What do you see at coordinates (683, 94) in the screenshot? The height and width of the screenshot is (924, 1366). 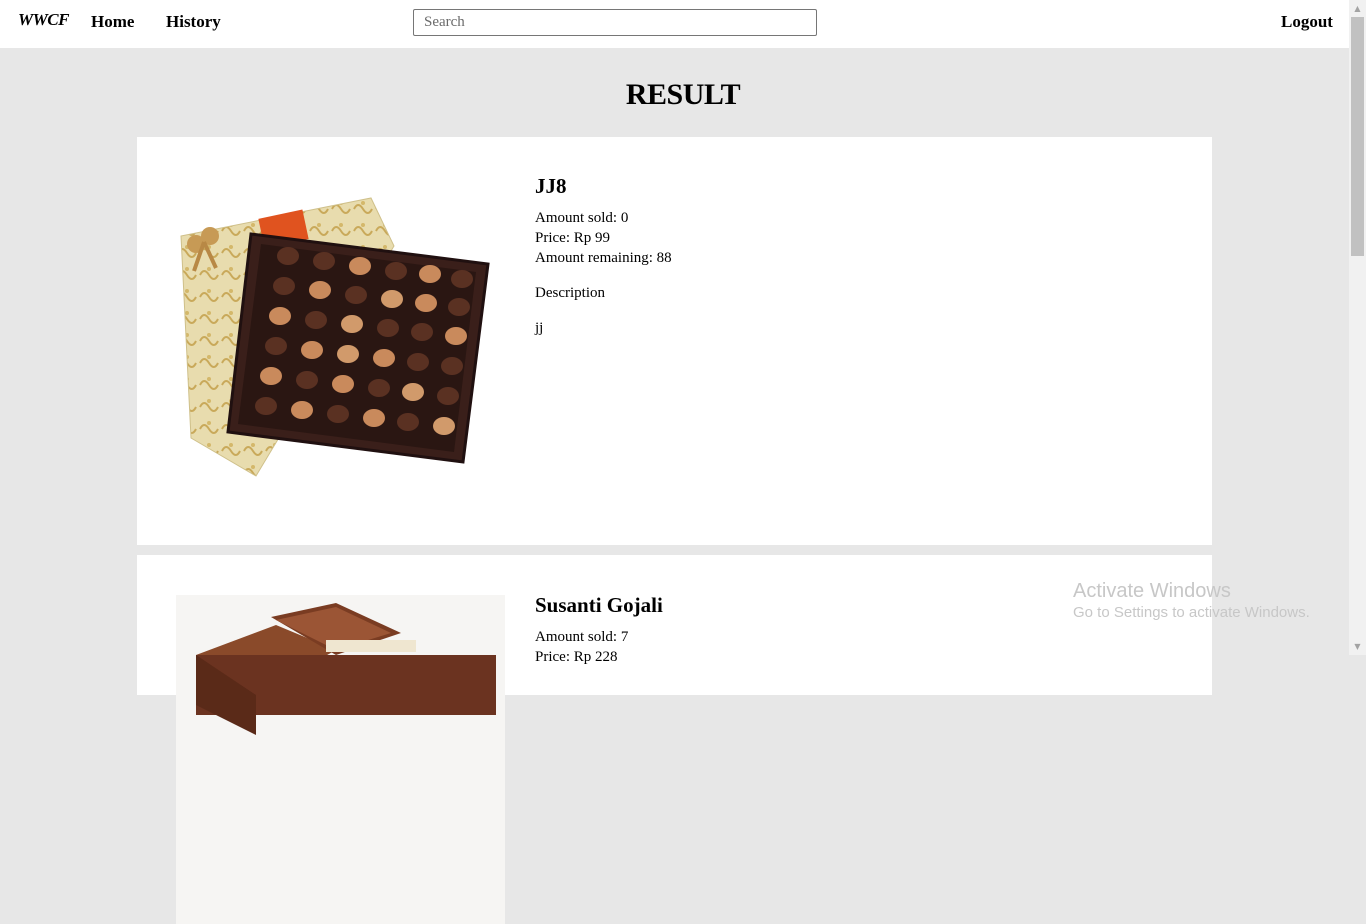 I see `page-title: RESULT` at bounding box center [683, 94].